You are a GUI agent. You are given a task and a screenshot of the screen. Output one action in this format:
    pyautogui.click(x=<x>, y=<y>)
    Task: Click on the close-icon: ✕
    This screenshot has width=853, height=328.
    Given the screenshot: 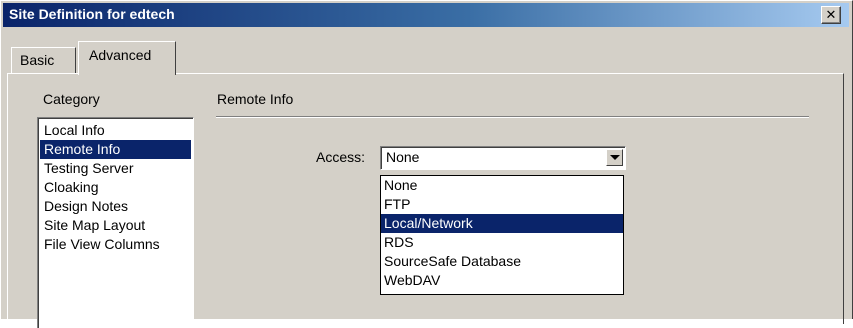 What is the action you would take?
    pyautogui.click(x=831, y=14)
    